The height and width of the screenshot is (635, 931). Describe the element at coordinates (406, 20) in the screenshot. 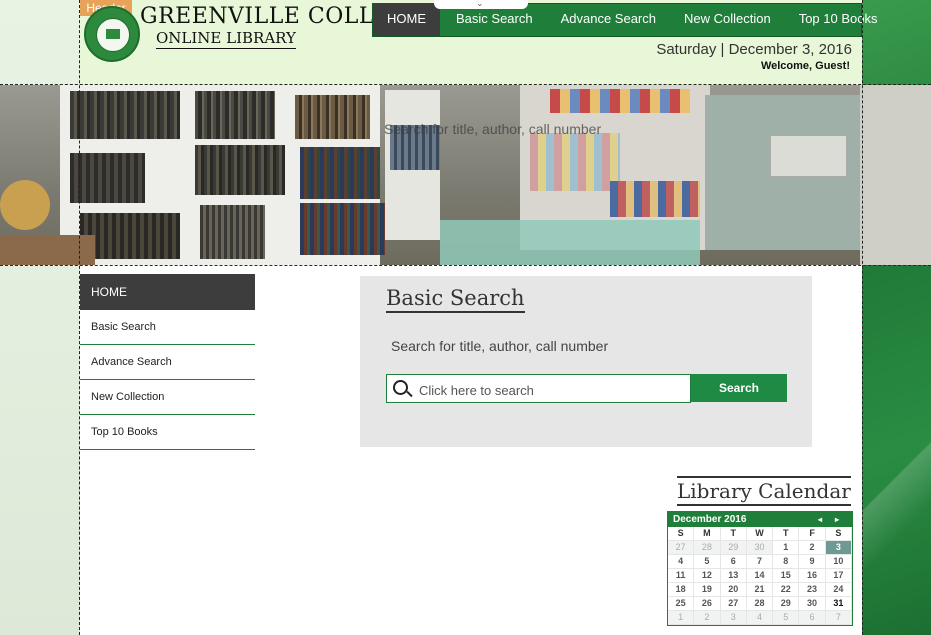

I see `topnav-home: HOME` at that location.